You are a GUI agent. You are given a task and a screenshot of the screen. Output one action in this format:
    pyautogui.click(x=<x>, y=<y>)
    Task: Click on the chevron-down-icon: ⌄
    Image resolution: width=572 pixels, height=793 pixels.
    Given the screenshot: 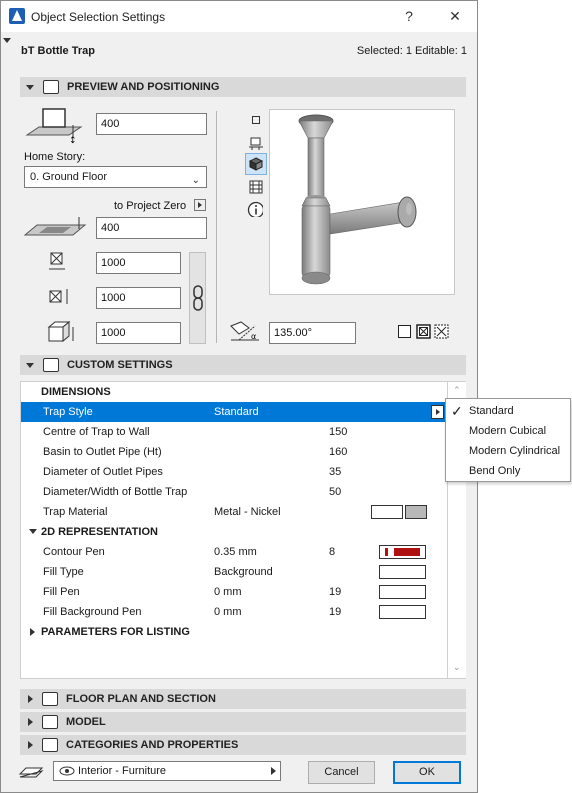 What is the action you would take?
    pyautogui.click(x=195, y=180)
    